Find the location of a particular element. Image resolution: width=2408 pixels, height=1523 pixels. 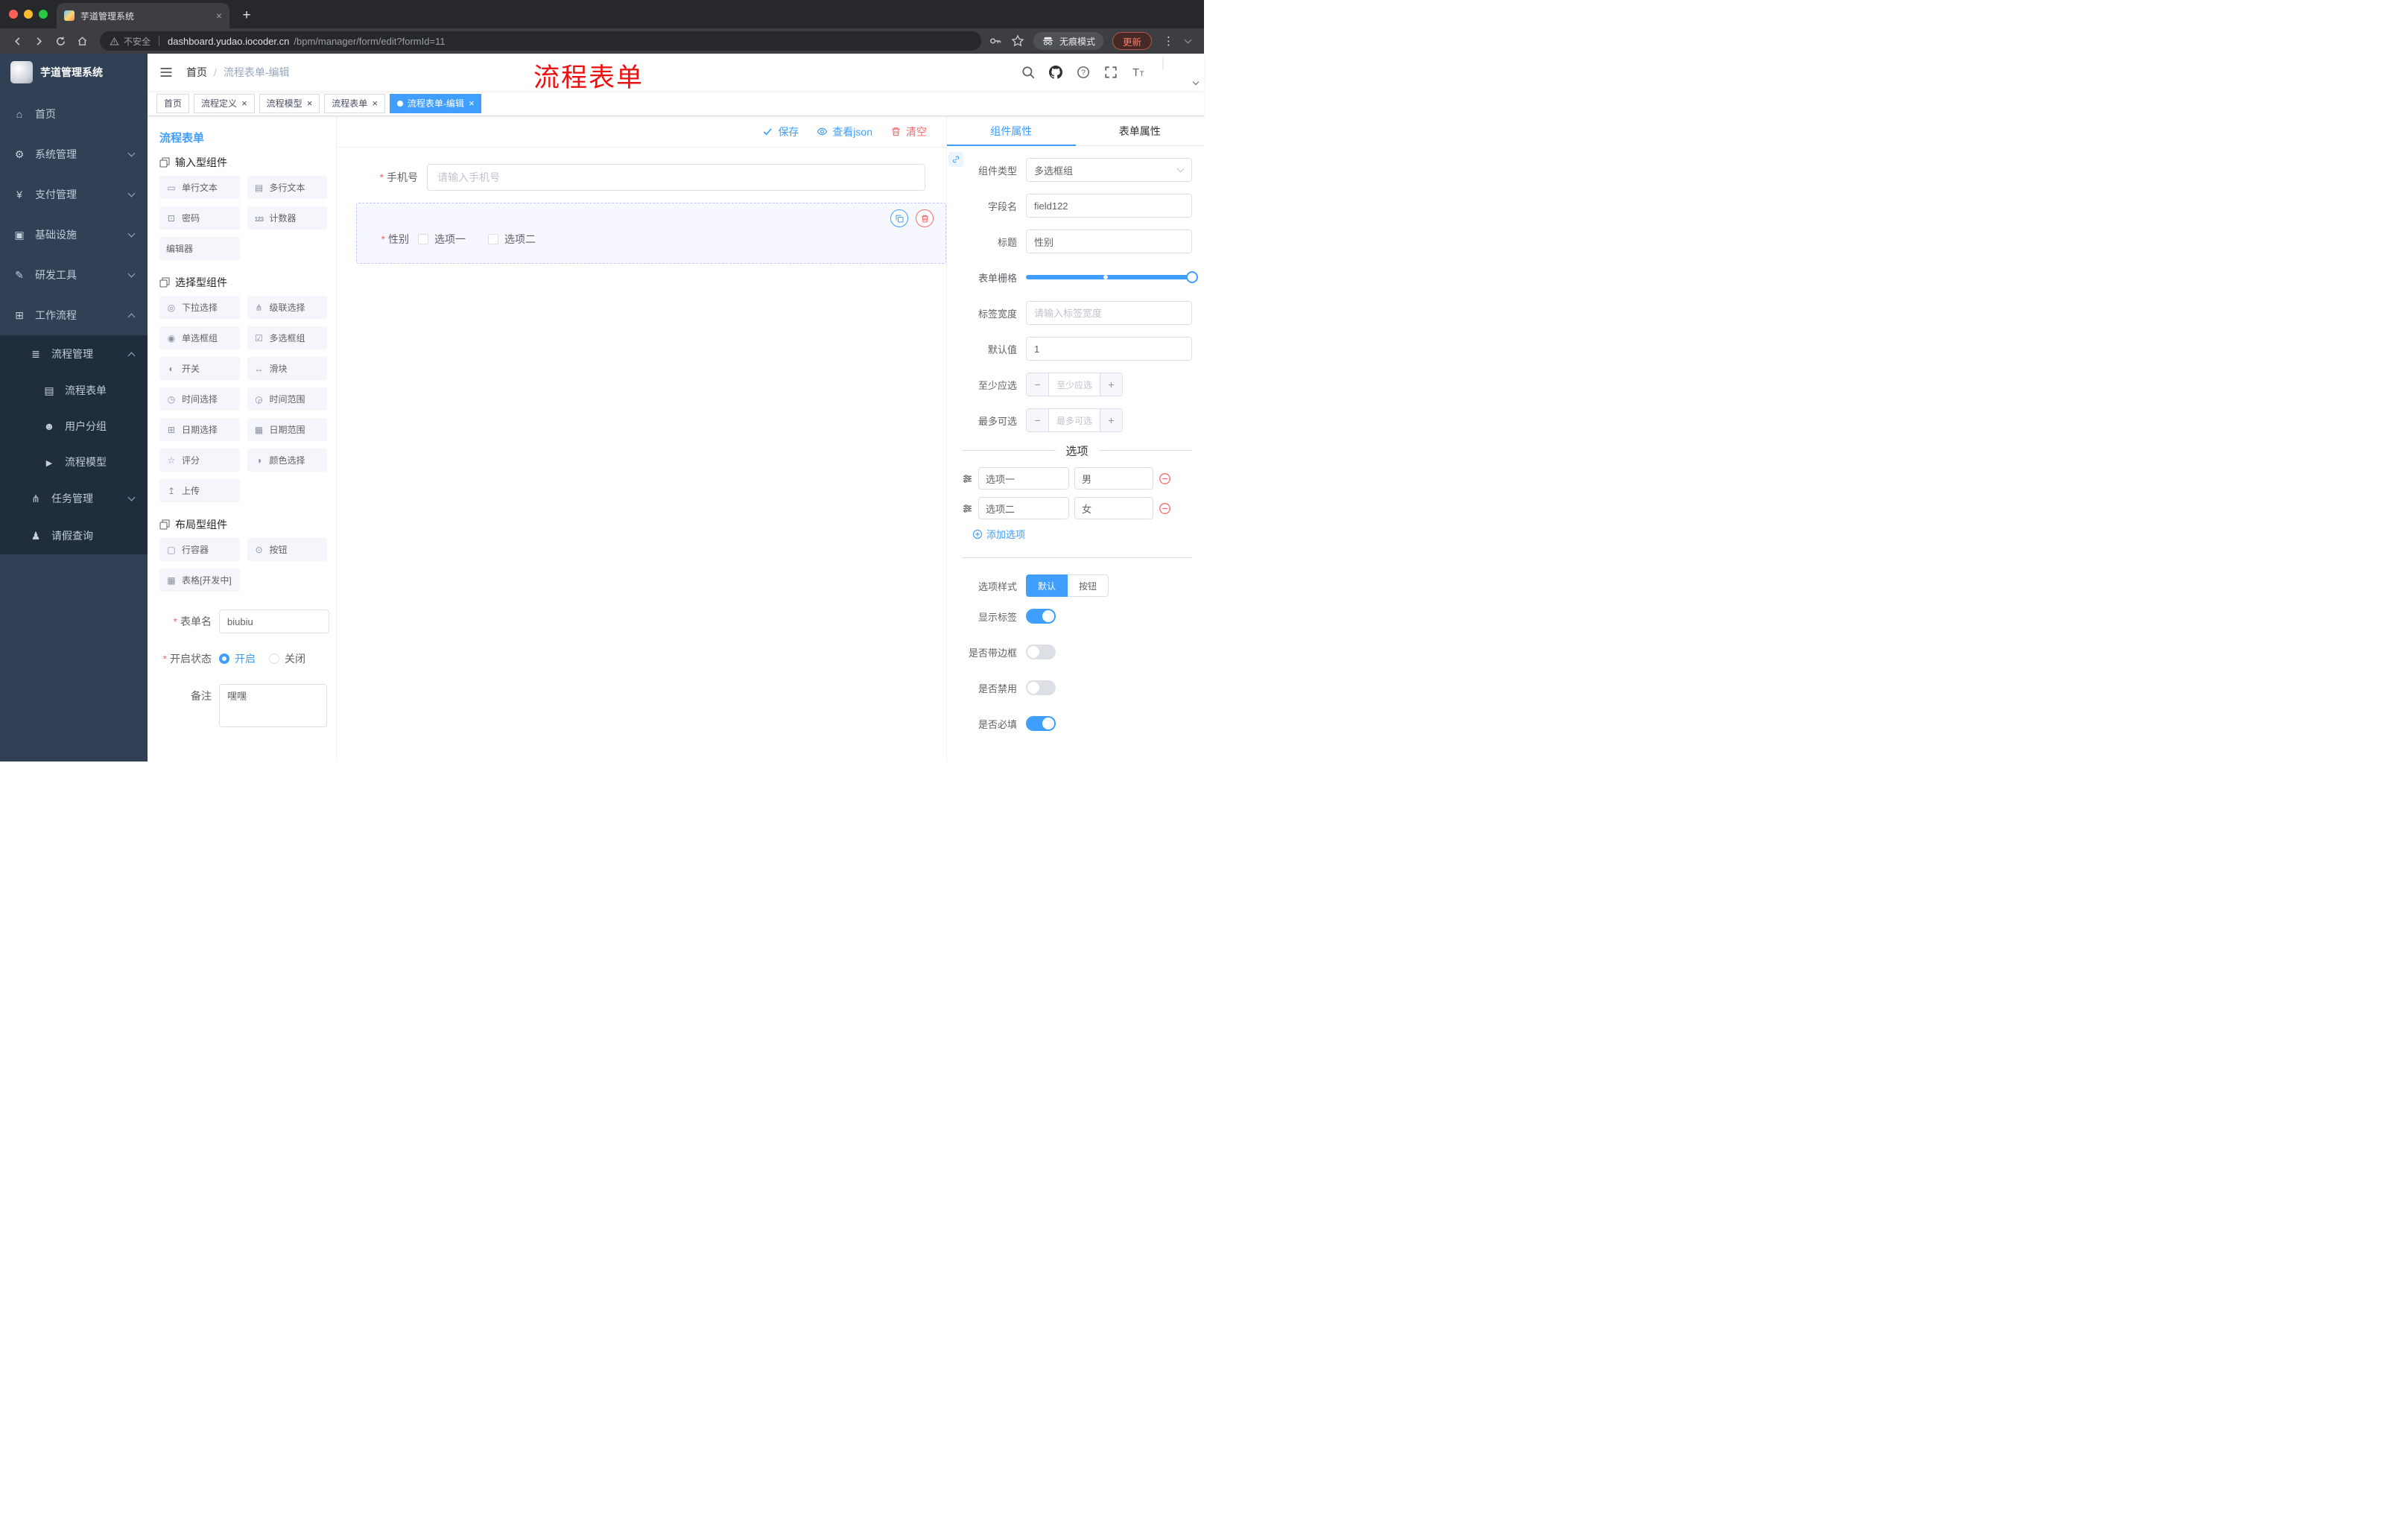

component-item-editor: 编辑器 is located at coordinates (199, 249).